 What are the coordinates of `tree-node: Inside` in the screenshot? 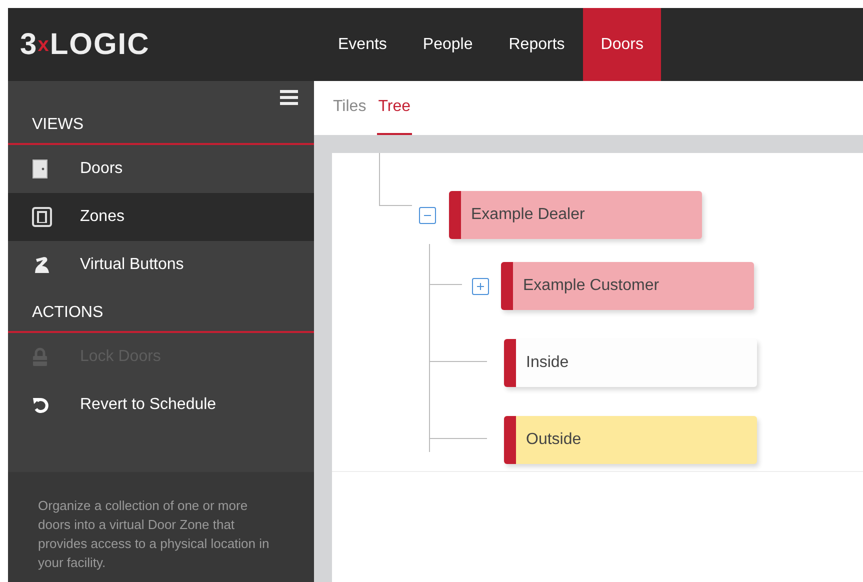 It's located at (630, 363).